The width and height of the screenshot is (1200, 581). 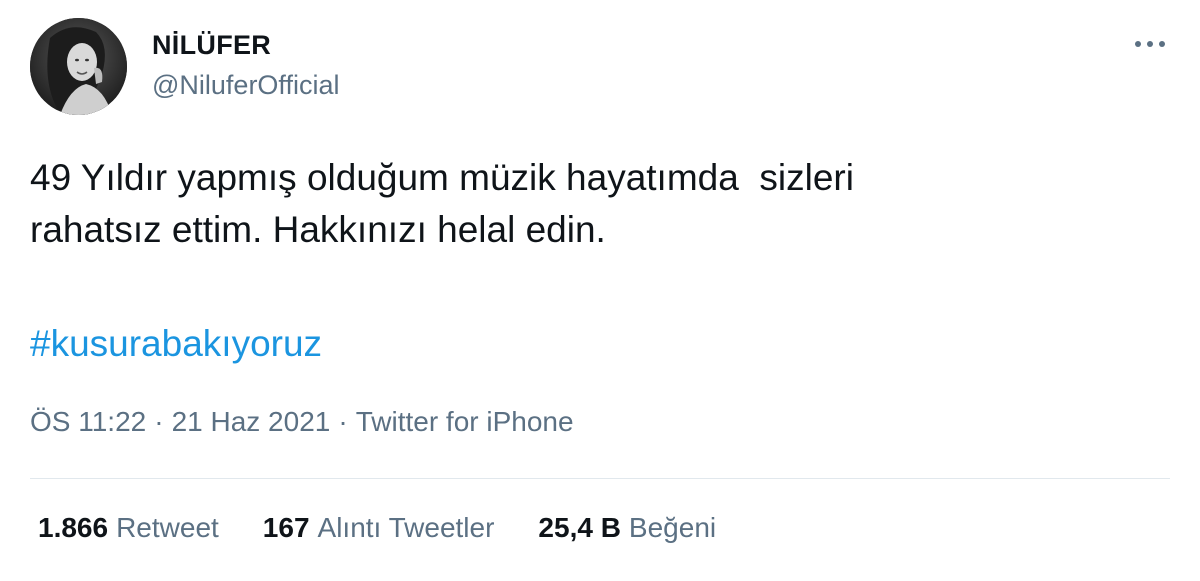 What do you see at coordinates (406, 527) in the screenshot?
I see `stat-label: Alıntı Tweetler` at bounding box center [406, 527].